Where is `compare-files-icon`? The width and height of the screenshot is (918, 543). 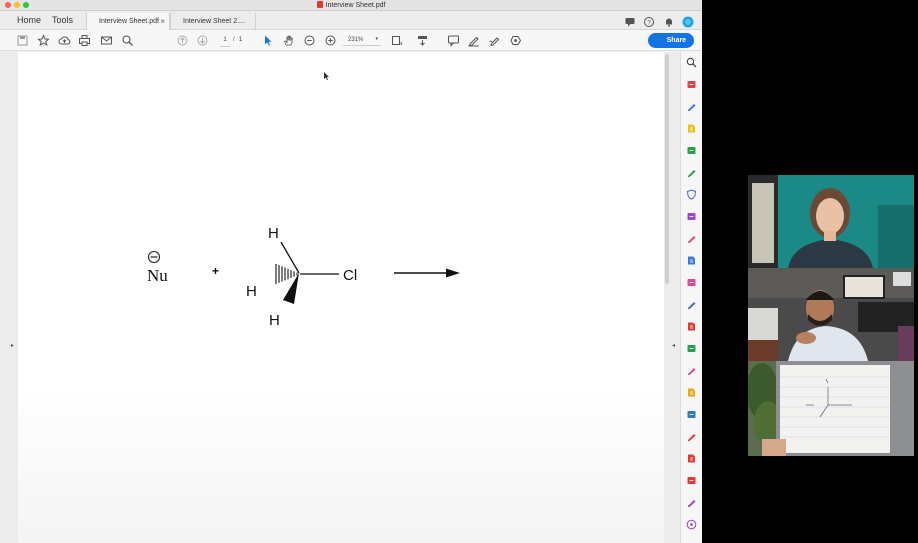 compare-files-icon is located at coordinates (691, 370).